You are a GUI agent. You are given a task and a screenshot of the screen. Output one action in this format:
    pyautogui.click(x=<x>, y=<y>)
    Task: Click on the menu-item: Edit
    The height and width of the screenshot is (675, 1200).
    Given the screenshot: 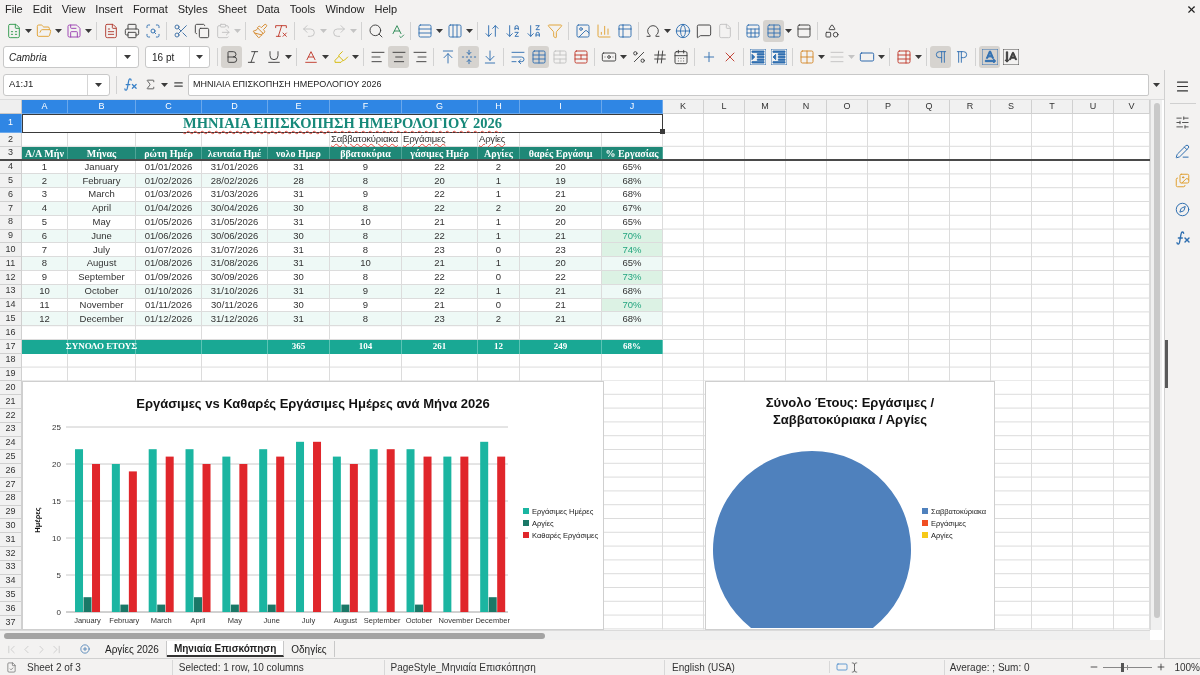 What is the action you would take?
    pyautogui.click(x=42, y=9)
    